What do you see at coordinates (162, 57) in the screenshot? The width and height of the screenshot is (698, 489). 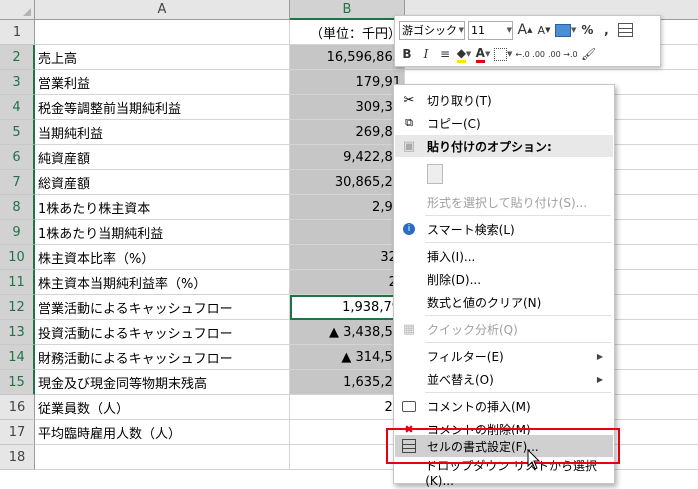 I see `cell-a: 売上高` at bounding box center [162, 57].